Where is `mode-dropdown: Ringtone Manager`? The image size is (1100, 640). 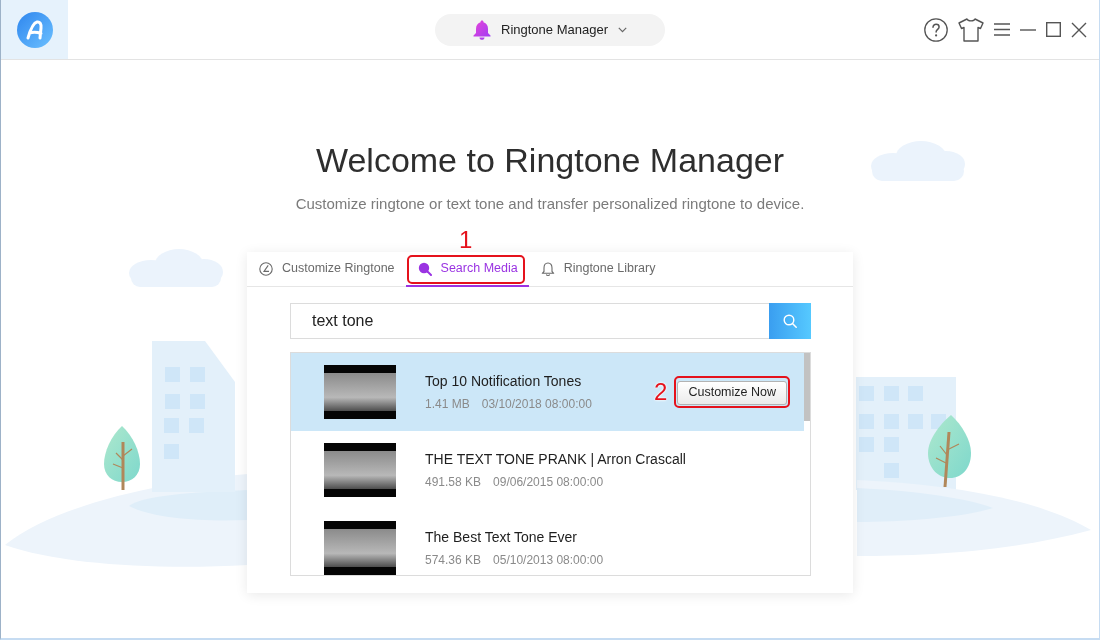 mode-dropdown: Ringtone Manager is located at coordinates (550, 29).